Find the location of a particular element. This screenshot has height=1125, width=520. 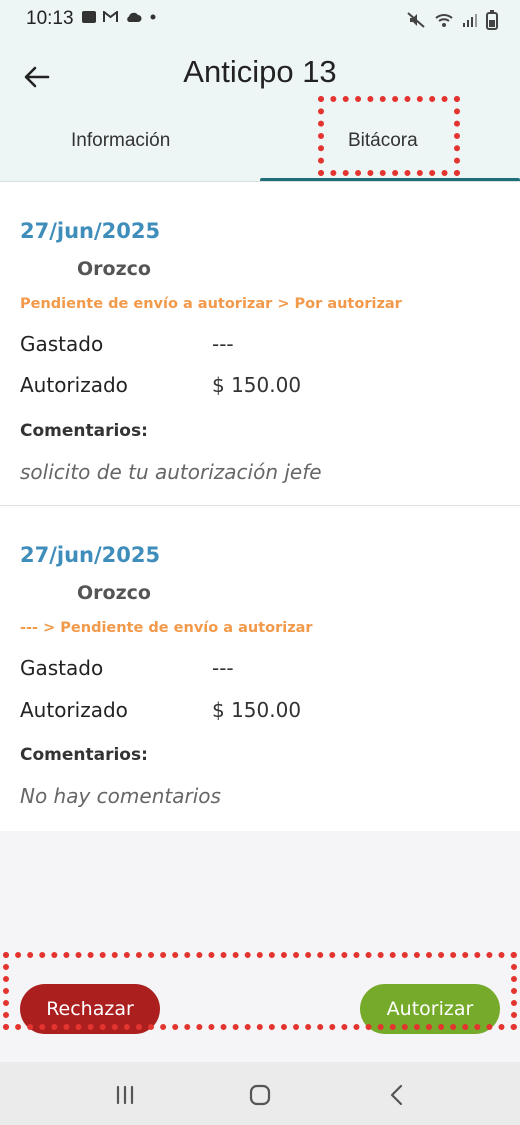

image-icon is located at coordinates (89, 17).